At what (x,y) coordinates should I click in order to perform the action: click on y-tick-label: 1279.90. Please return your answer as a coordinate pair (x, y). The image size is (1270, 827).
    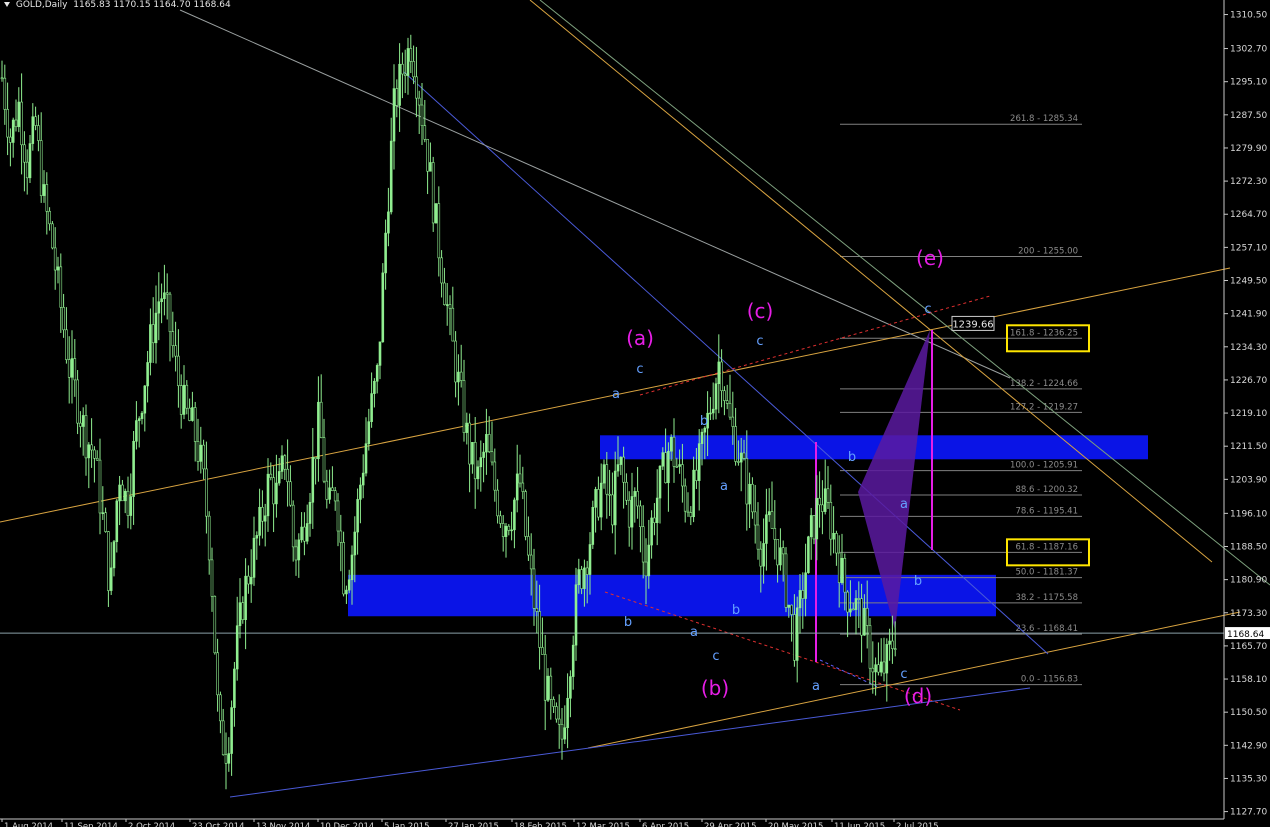
    Looking at the image, I should click on (1248, 149).